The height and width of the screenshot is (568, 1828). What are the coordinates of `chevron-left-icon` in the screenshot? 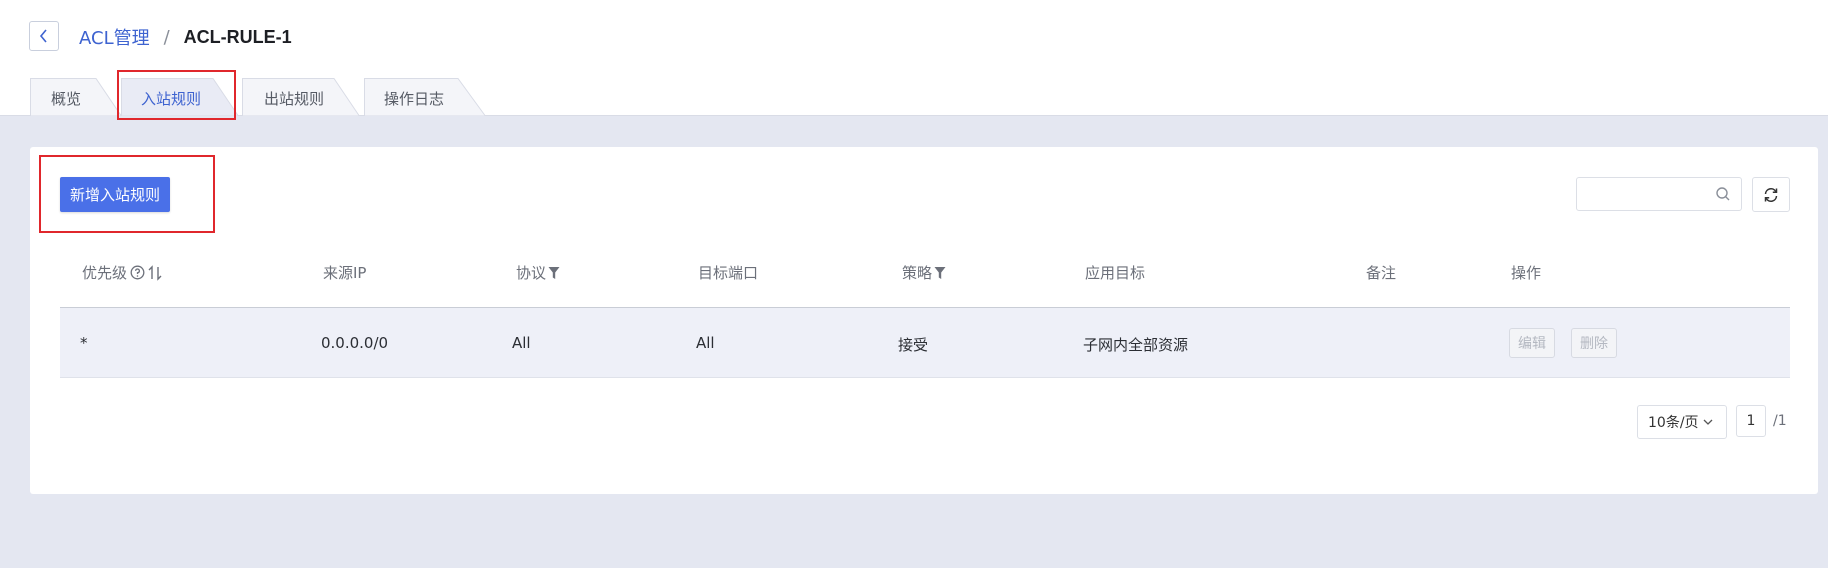 It's located at (43, 36).